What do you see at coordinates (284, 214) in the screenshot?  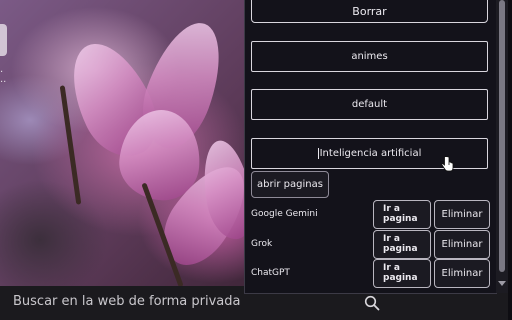 I see `site-name: Google Gemini` at bounding box center [284, 214].